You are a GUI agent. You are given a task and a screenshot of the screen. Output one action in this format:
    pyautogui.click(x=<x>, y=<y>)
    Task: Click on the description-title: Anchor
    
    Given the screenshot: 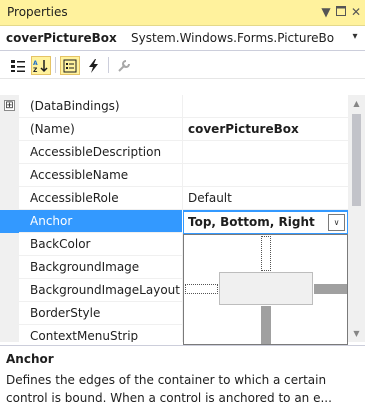 What is the action you would take?
    pyautogui.click(x=30, y=359)
    